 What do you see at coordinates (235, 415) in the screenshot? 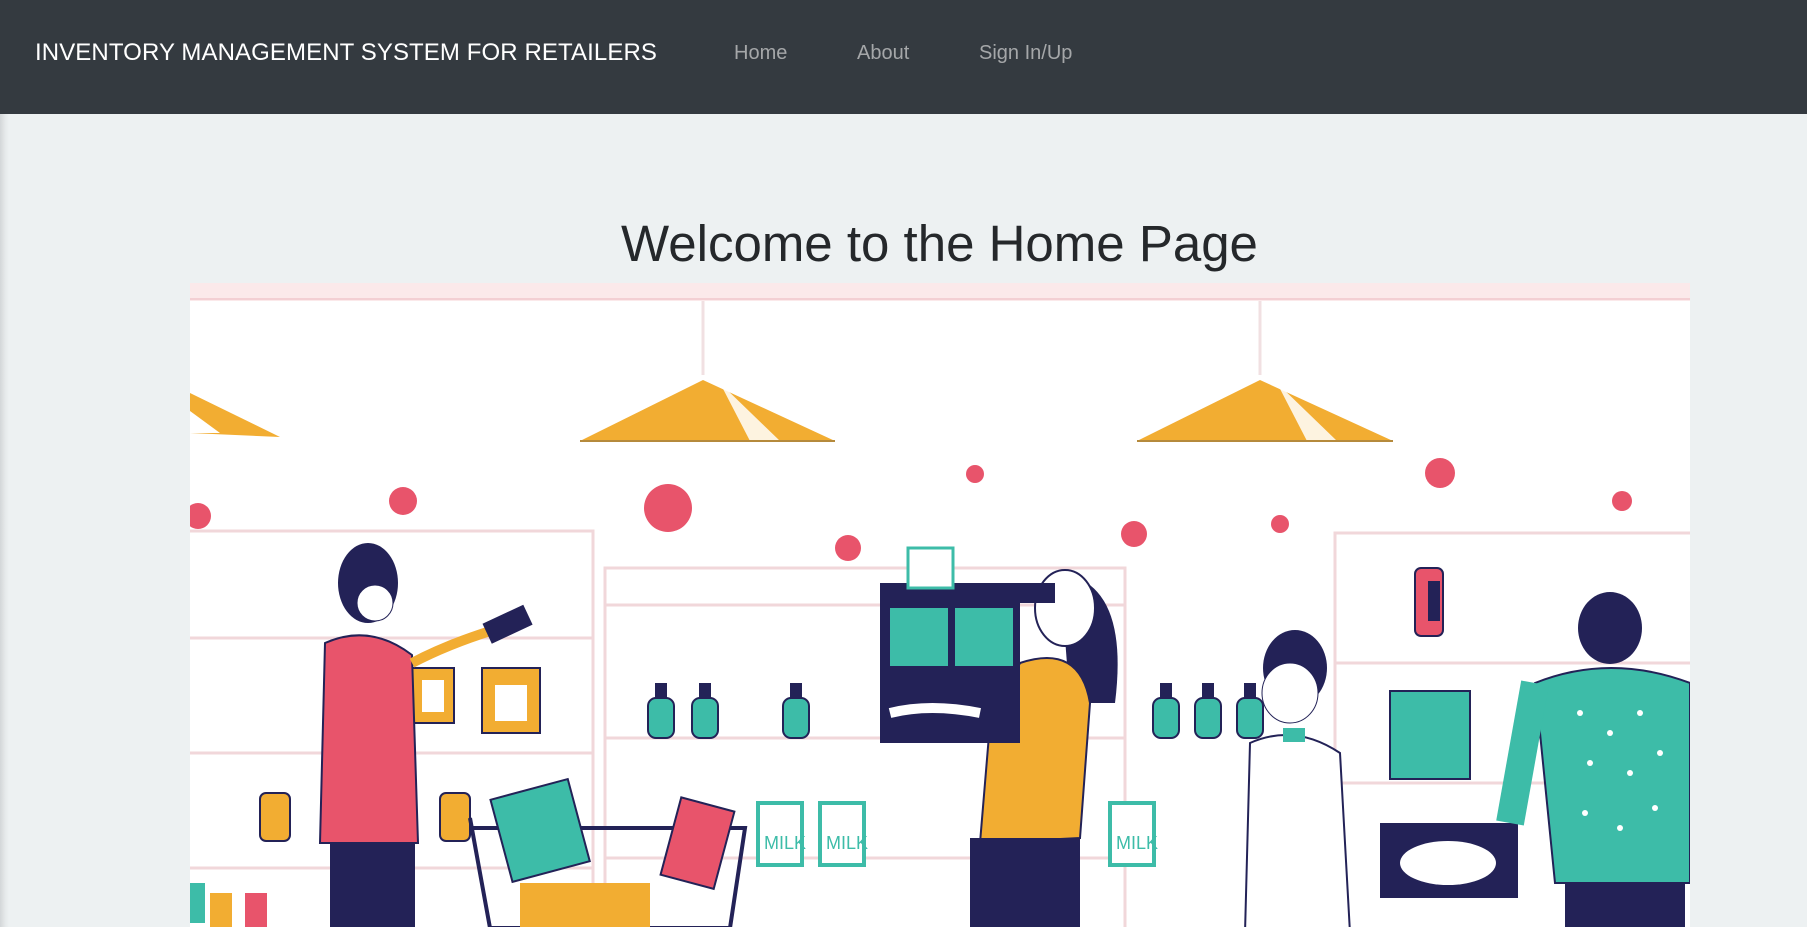
I see `ceiling-lamp-left` at bounding box center [235, 415].